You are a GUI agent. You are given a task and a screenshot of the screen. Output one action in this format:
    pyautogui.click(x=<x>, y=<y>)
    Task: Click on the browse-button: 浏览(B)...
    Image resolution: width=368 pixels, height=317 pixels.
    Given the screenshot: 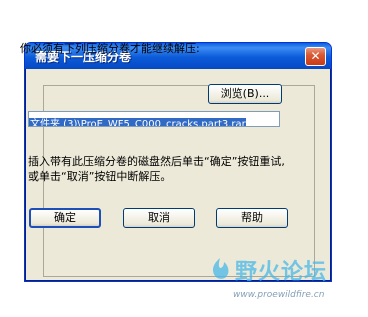 What is the action you would take?
    pyautogui.click(x=245, y=94)
    